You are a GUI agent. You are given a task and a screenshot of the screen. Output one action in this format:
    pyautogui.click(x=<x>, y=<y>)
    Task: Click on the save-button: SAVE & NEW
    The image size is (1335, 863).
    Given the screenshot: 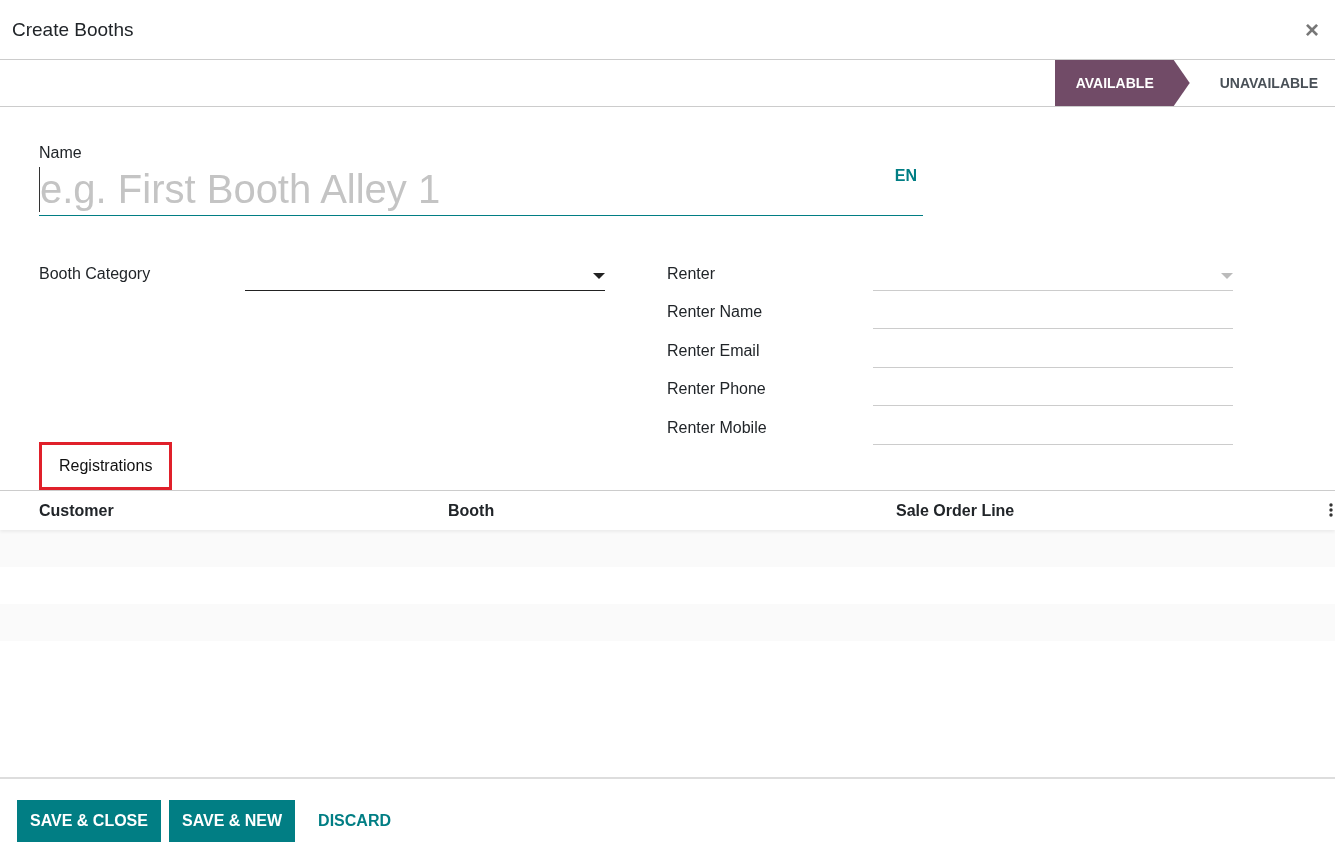 What is the action you would take?
    pyautogui.click(x=232, y=821)
    